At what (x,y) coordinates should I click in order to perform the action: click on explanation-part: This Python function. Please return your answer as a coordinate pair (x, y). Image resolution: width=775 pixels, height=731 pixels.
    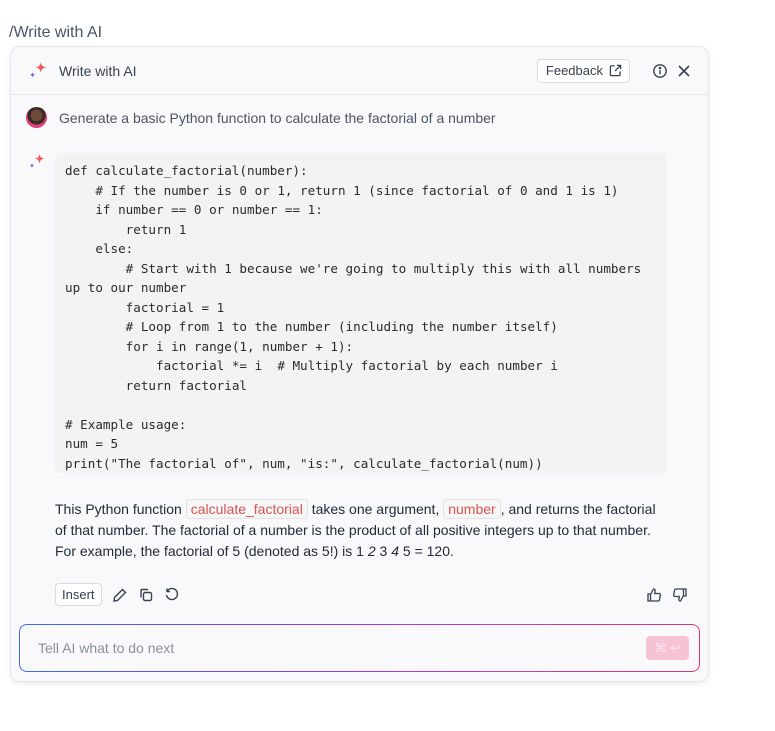
    Looking at the image, I should click on (120, 509).